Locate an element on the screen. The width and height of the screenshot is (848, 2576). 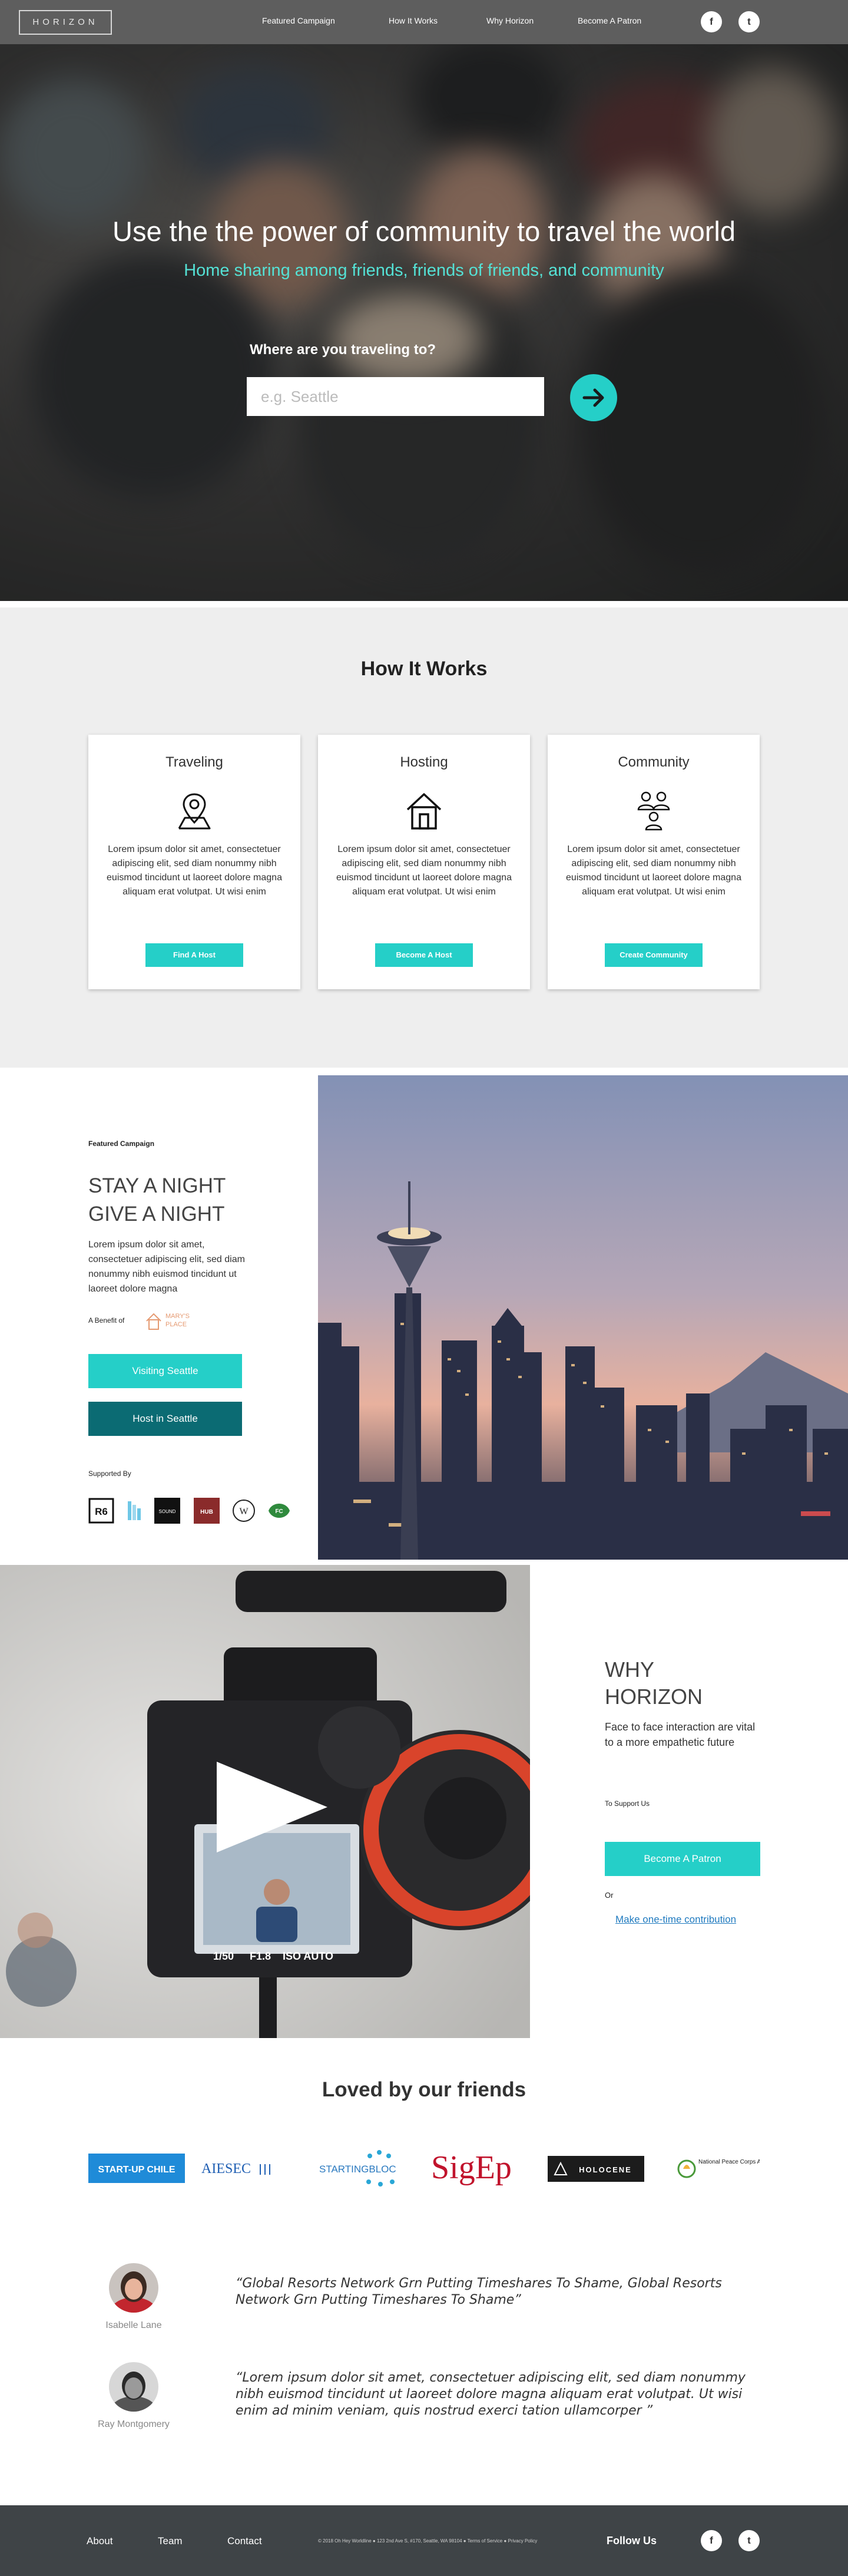
supported-by-label: Supported By is located at coordinates (110, 1473).